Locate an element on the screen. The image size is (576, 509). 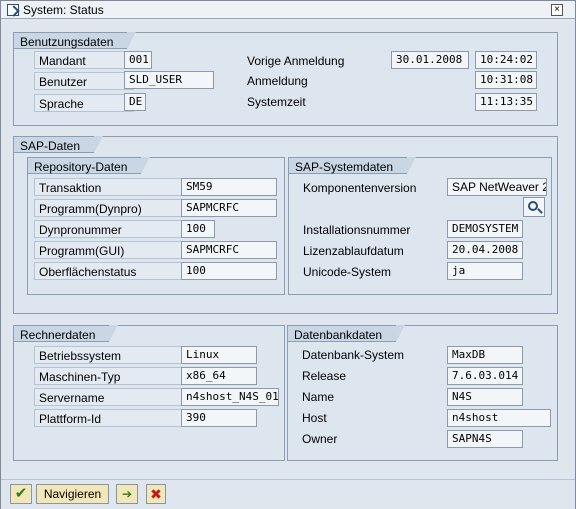
owner-label: Owner is located at coordinates (320, 439).